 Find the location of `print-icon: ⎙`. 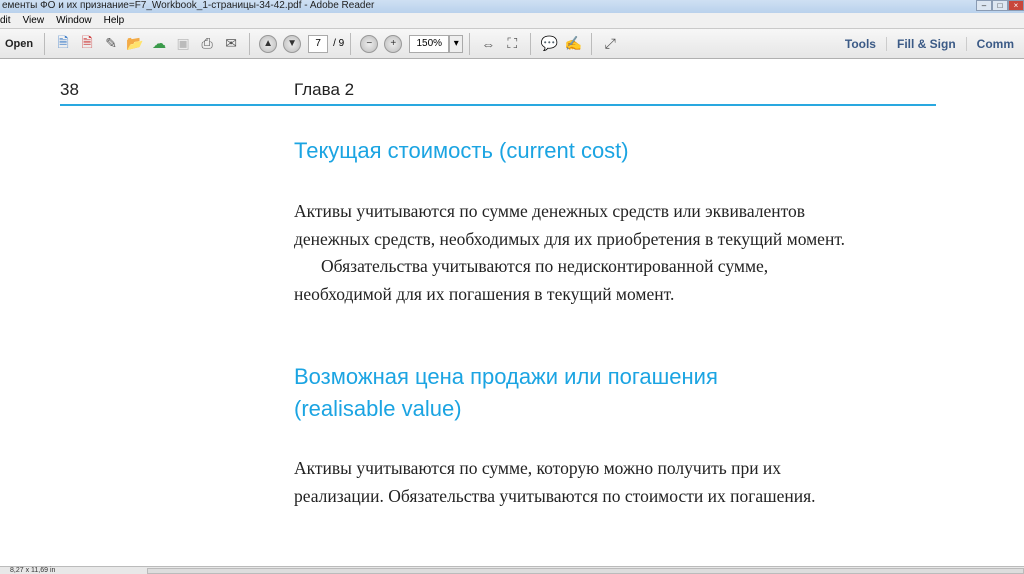

print-icon: ⎙ is located at coordinates (207, 44).